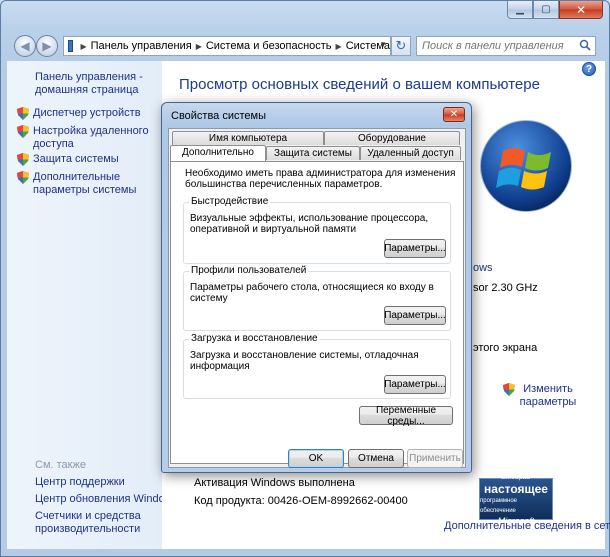  What do you see at coordinates (523, 169) in the screenshot?
I see `windows-flag-icon` at bounding box center [523, 169].